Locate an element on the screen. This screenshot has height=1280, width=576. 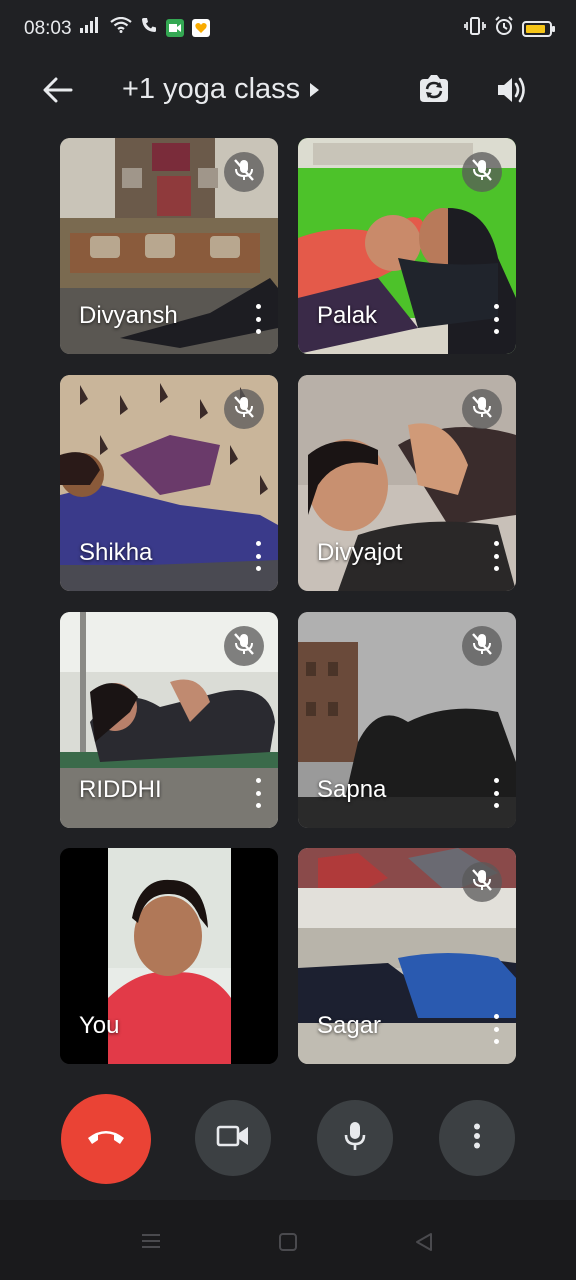
app-notification-icon is located at coordinates (201, 27).